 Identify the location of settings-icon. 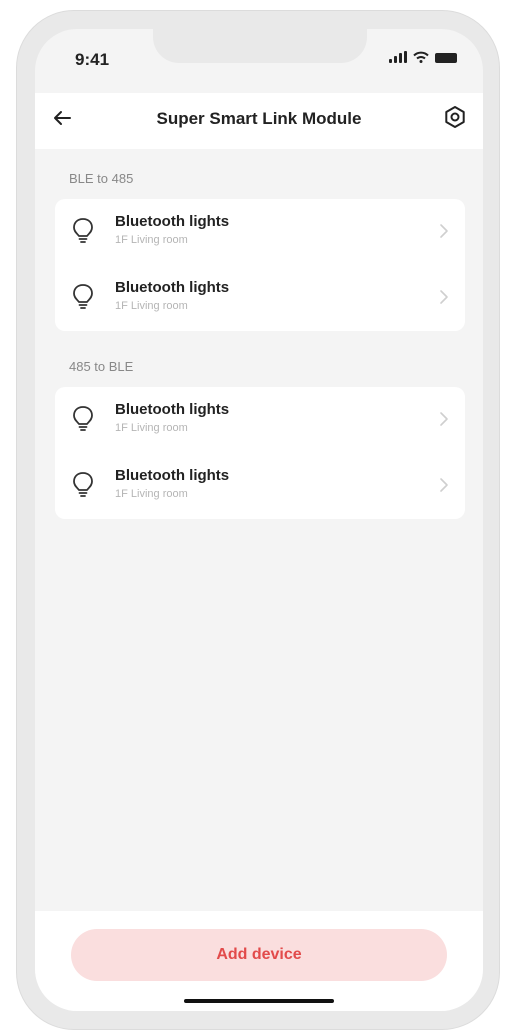
(455, 117).